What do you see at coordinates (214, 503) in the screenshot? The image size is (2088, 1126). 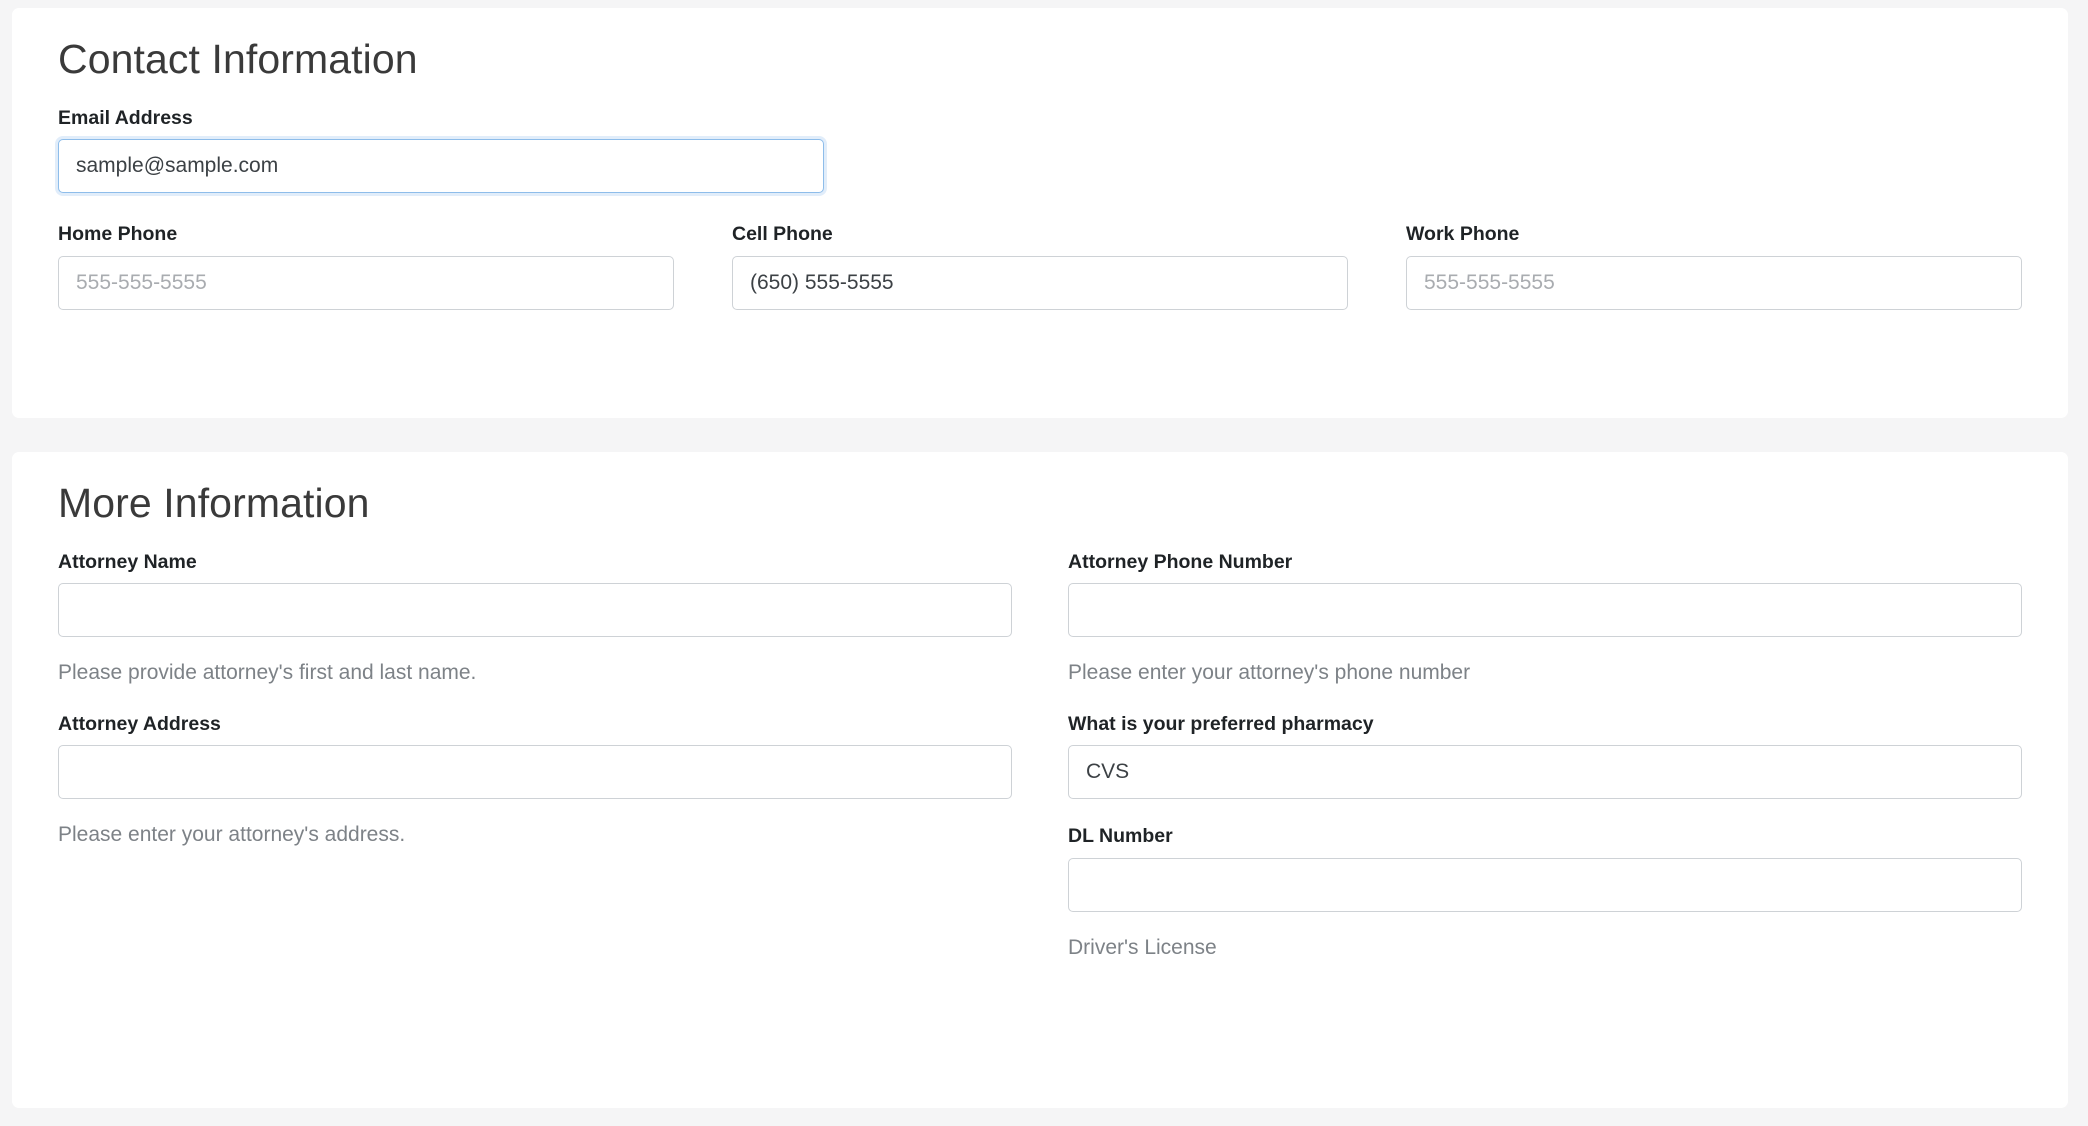 I see `more-information-heading: More Information` at bounding box center [214, 503].